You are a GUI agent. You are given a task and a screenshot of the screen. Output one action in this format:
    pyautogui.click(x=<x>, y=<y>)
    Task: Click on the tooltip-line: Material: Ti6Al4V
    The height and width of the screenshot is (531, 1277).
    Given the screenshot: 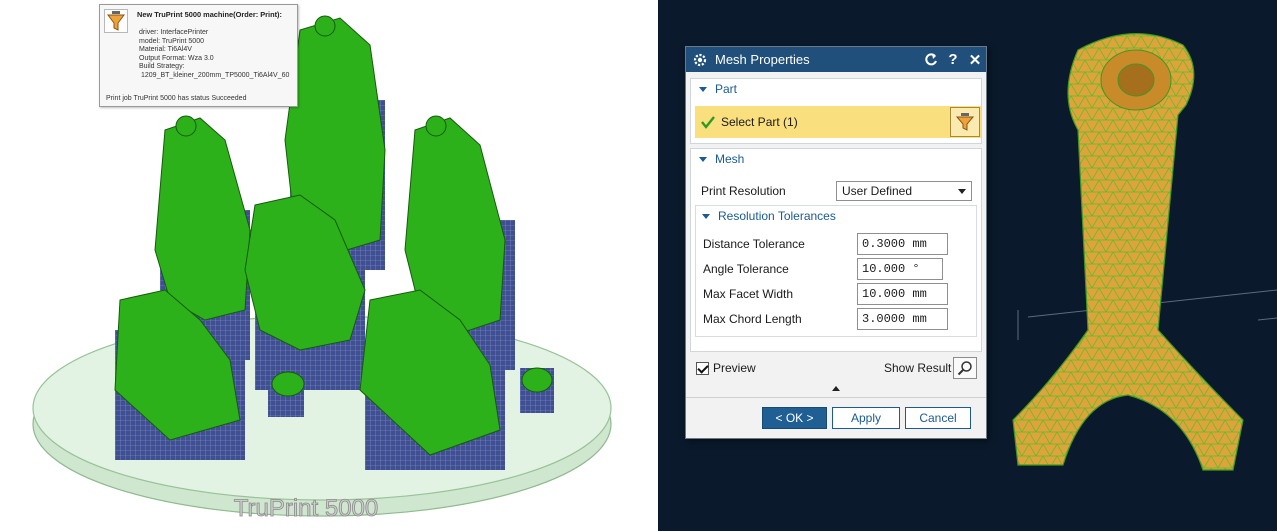 What is the action you would take?
    pyautogui.click(x=165, y=50)
    